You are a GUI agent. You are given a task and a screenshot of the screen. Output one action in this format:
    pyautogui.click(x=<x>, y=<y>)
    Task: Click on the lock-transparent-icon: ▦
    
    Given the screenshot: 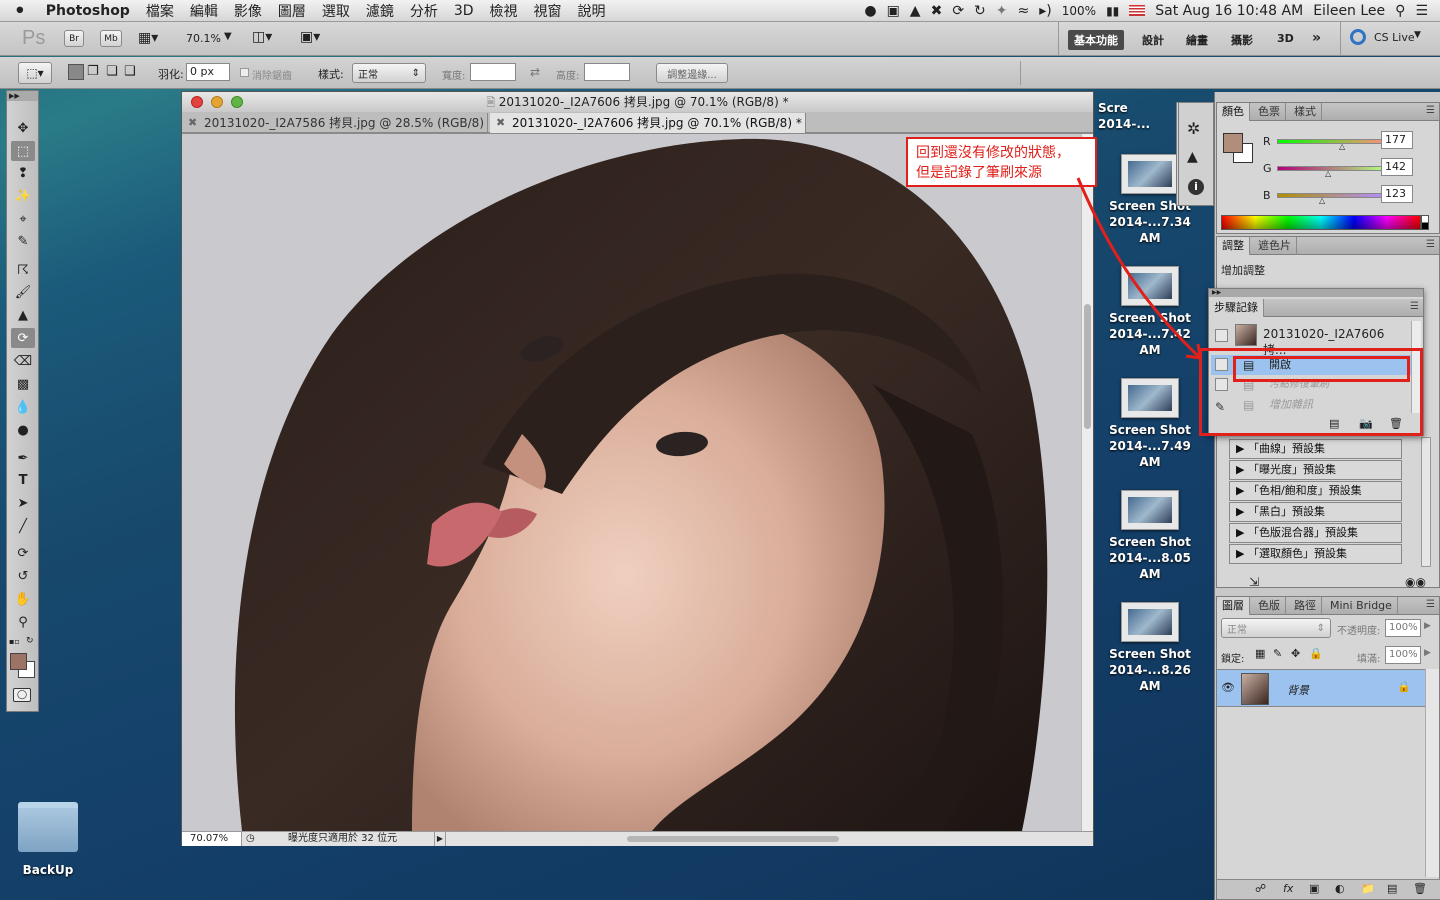 What is the action you would take?
    pyautogui.click(x=1260, y=653)
    